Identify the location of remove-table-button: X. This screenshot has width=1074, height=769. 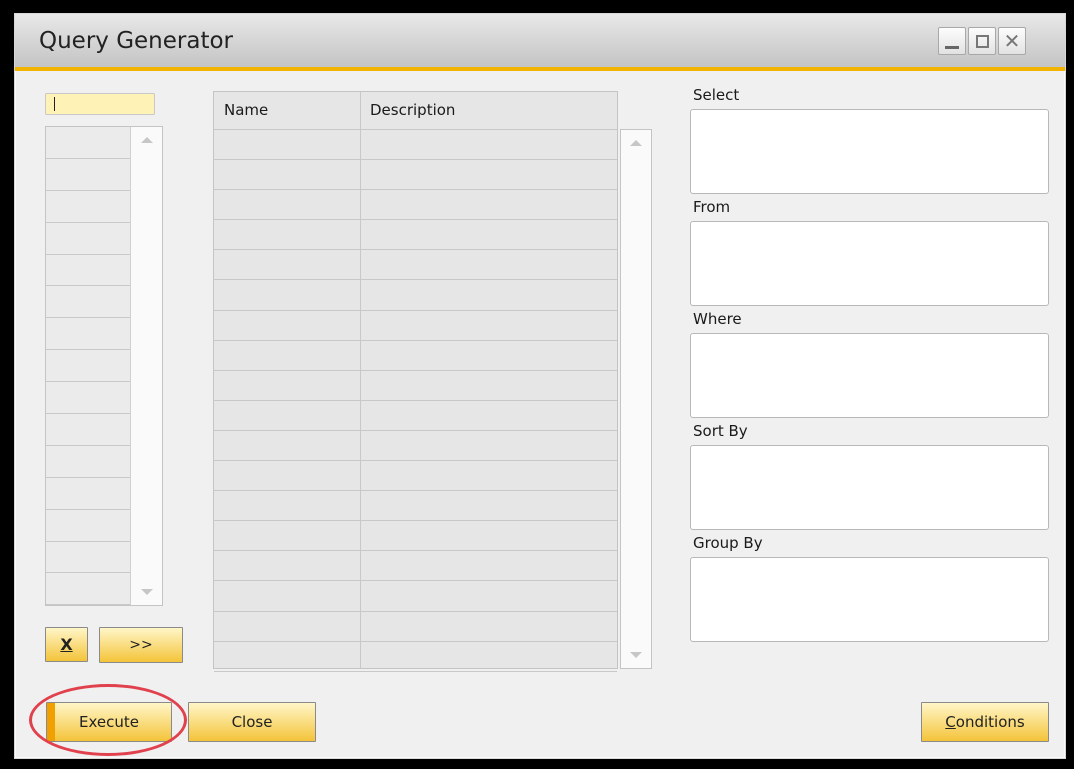
(66, 644).